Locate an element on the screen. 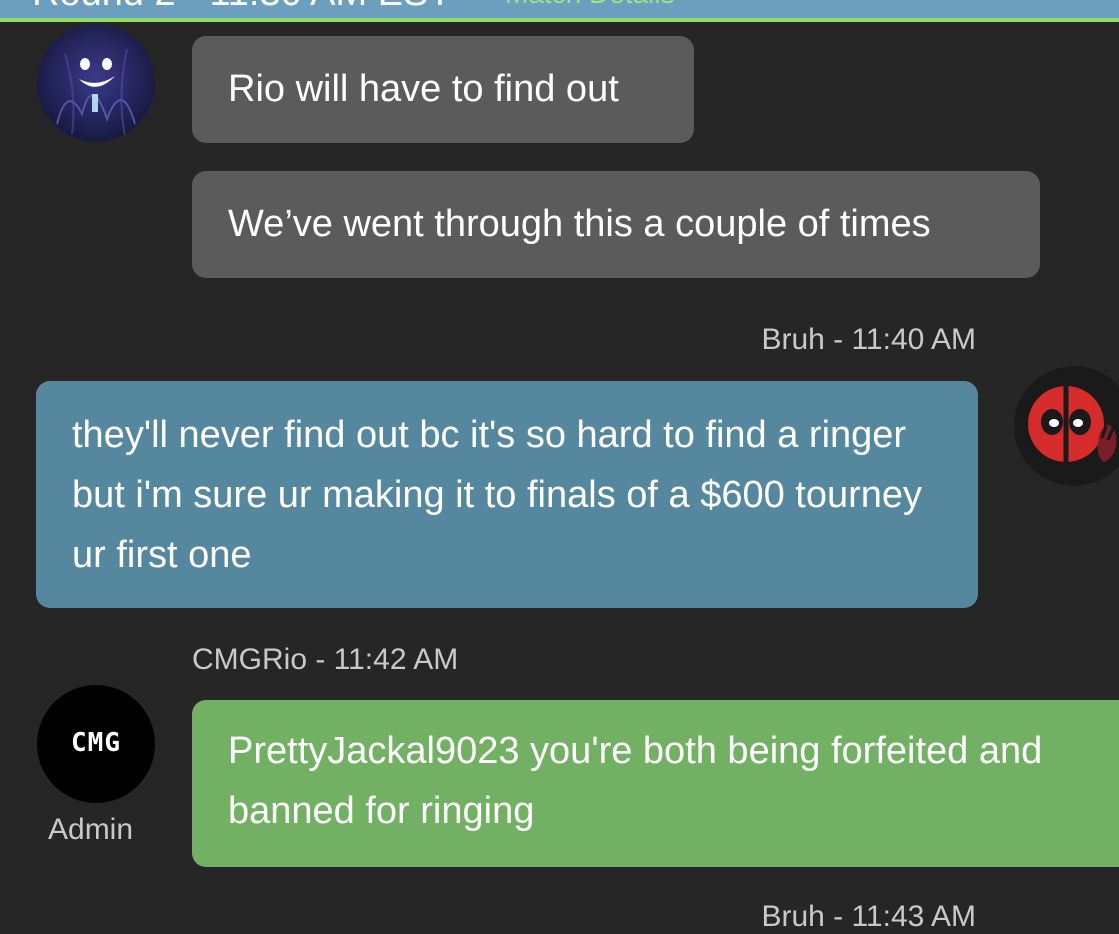 The height and width of the screenshot is (934, 1119). message-meta: Bruh - 11:43 AM is located at coordinates (868, 916).